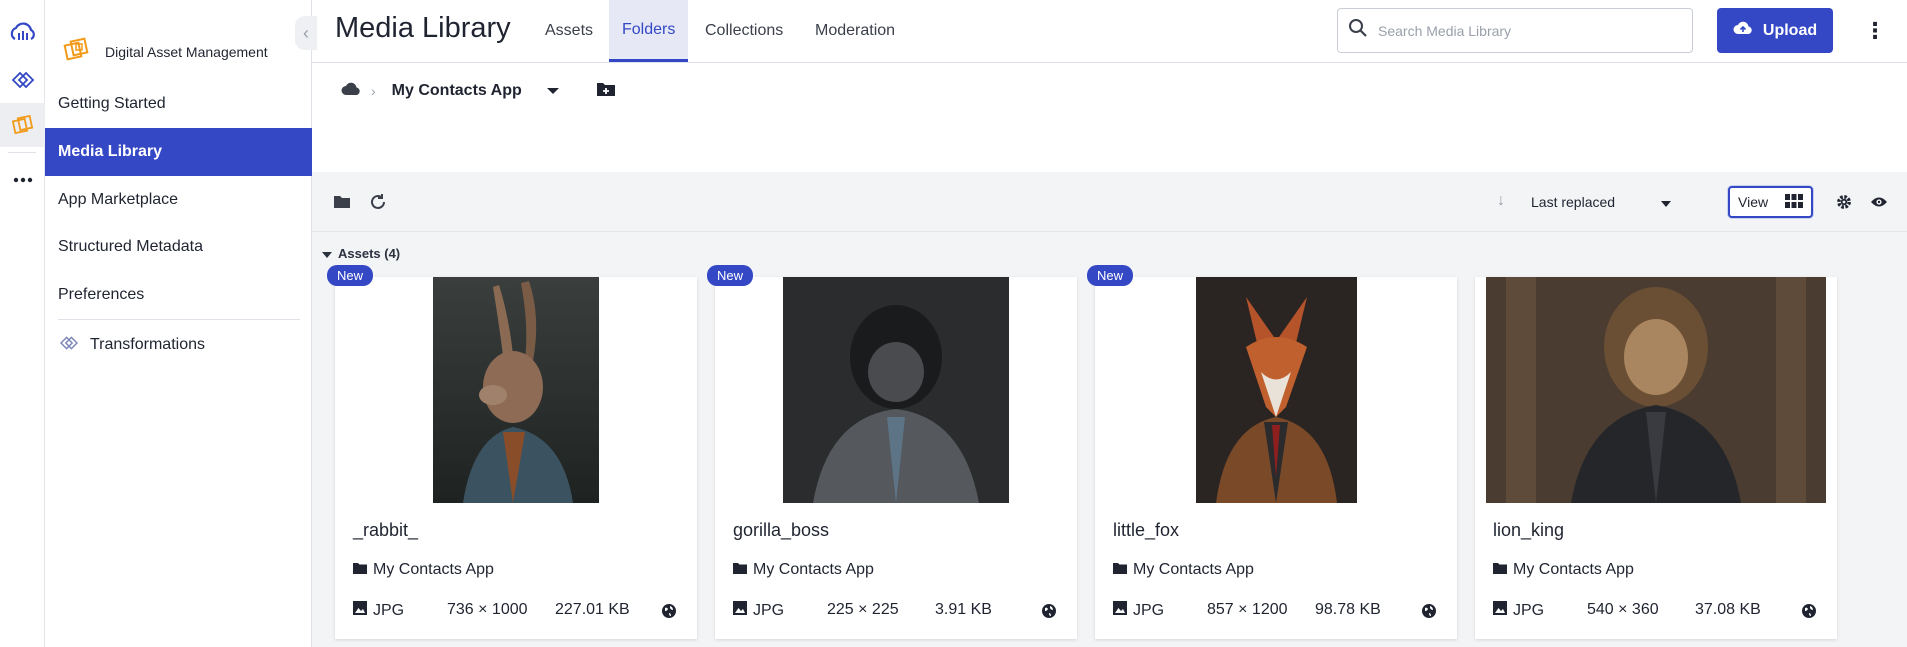 This screenshot has height=647, width=1907. Describe the element at coordinates (22, 180) in the screenshot. I see `more-apps-icon` at that location.